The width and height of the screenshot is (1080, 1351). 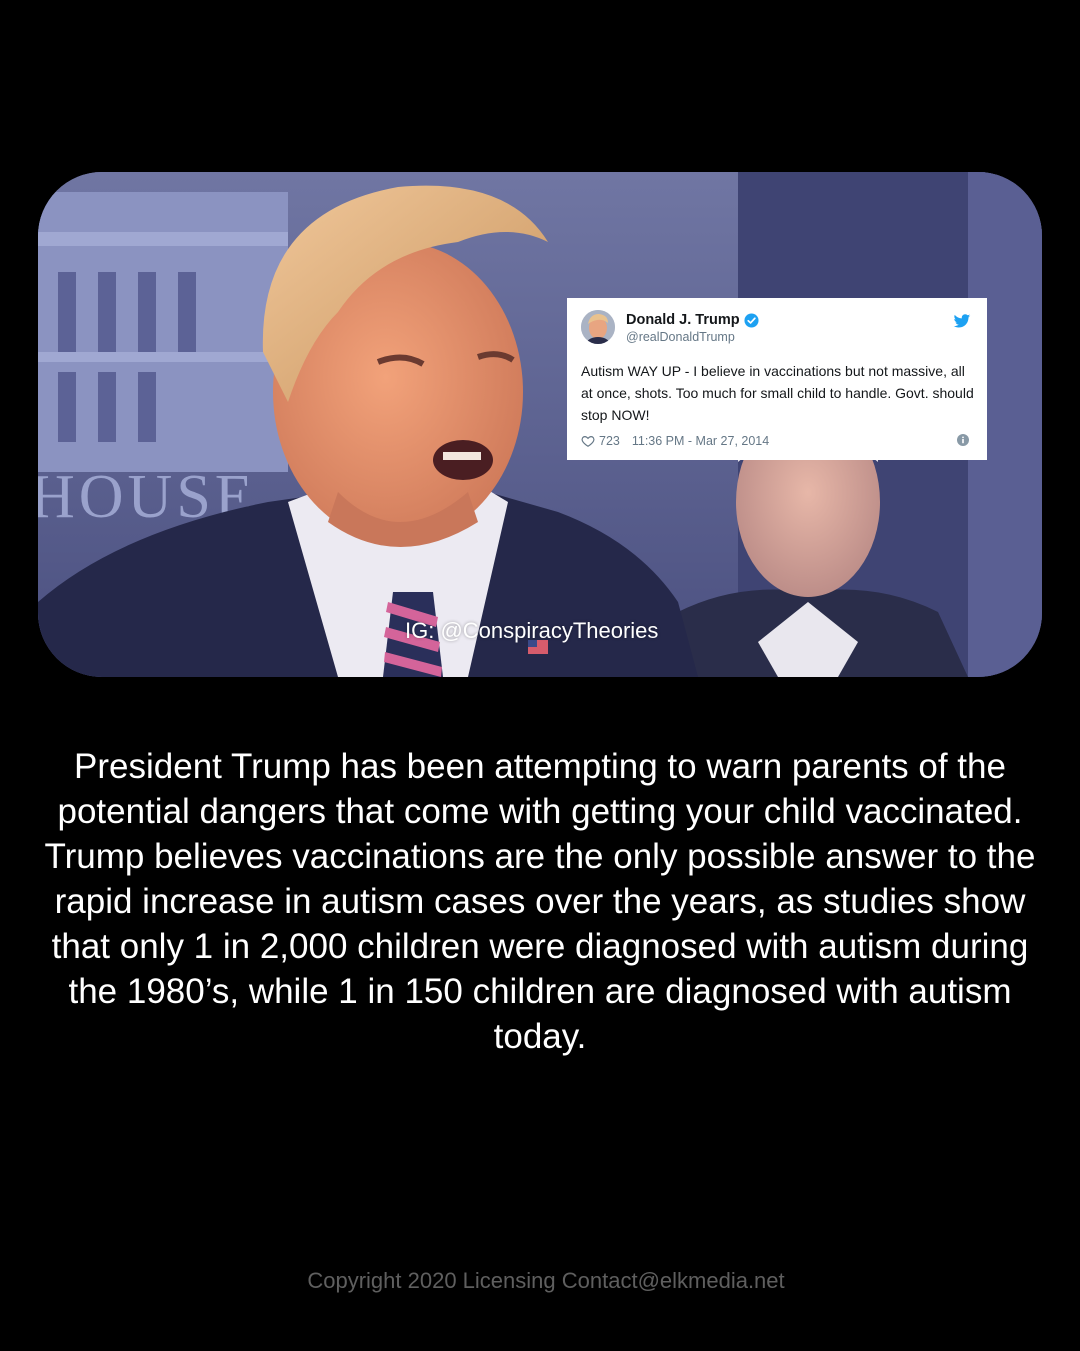 I want to click on like-count: 723, so click(x=609, y=441).